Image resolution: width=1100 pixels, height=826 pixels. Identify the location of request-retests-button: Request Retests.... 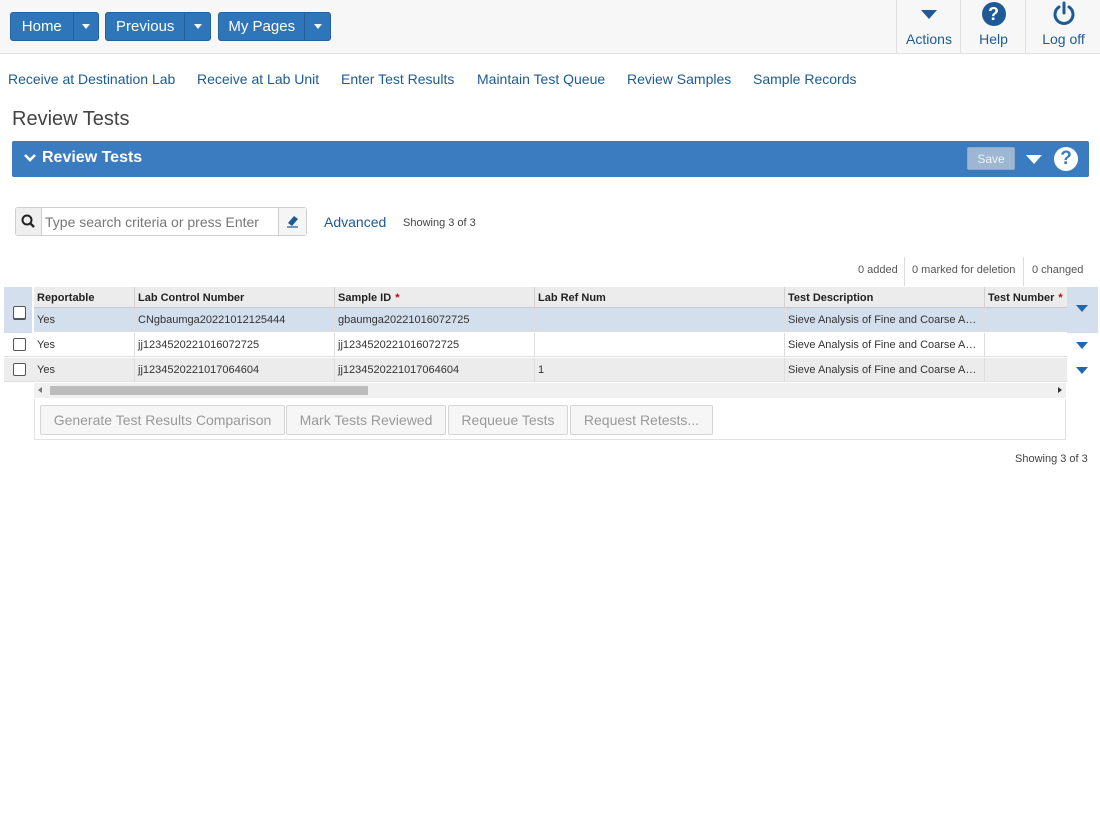
(641, 420).